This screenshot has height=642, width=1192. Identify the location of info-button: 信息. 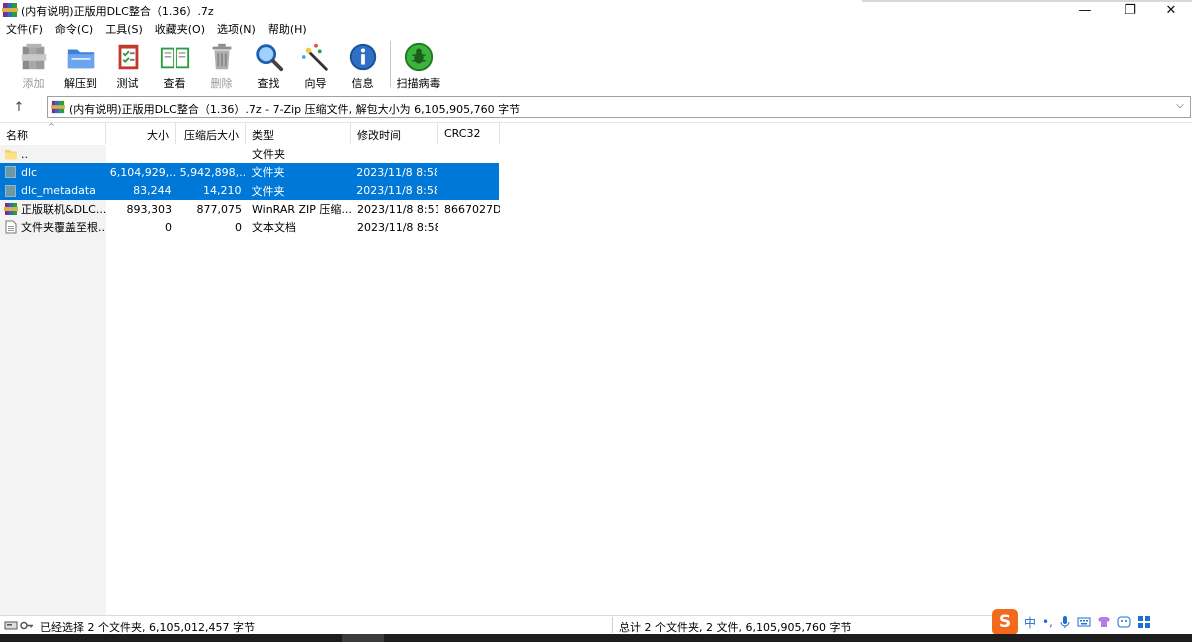
(362, 64).